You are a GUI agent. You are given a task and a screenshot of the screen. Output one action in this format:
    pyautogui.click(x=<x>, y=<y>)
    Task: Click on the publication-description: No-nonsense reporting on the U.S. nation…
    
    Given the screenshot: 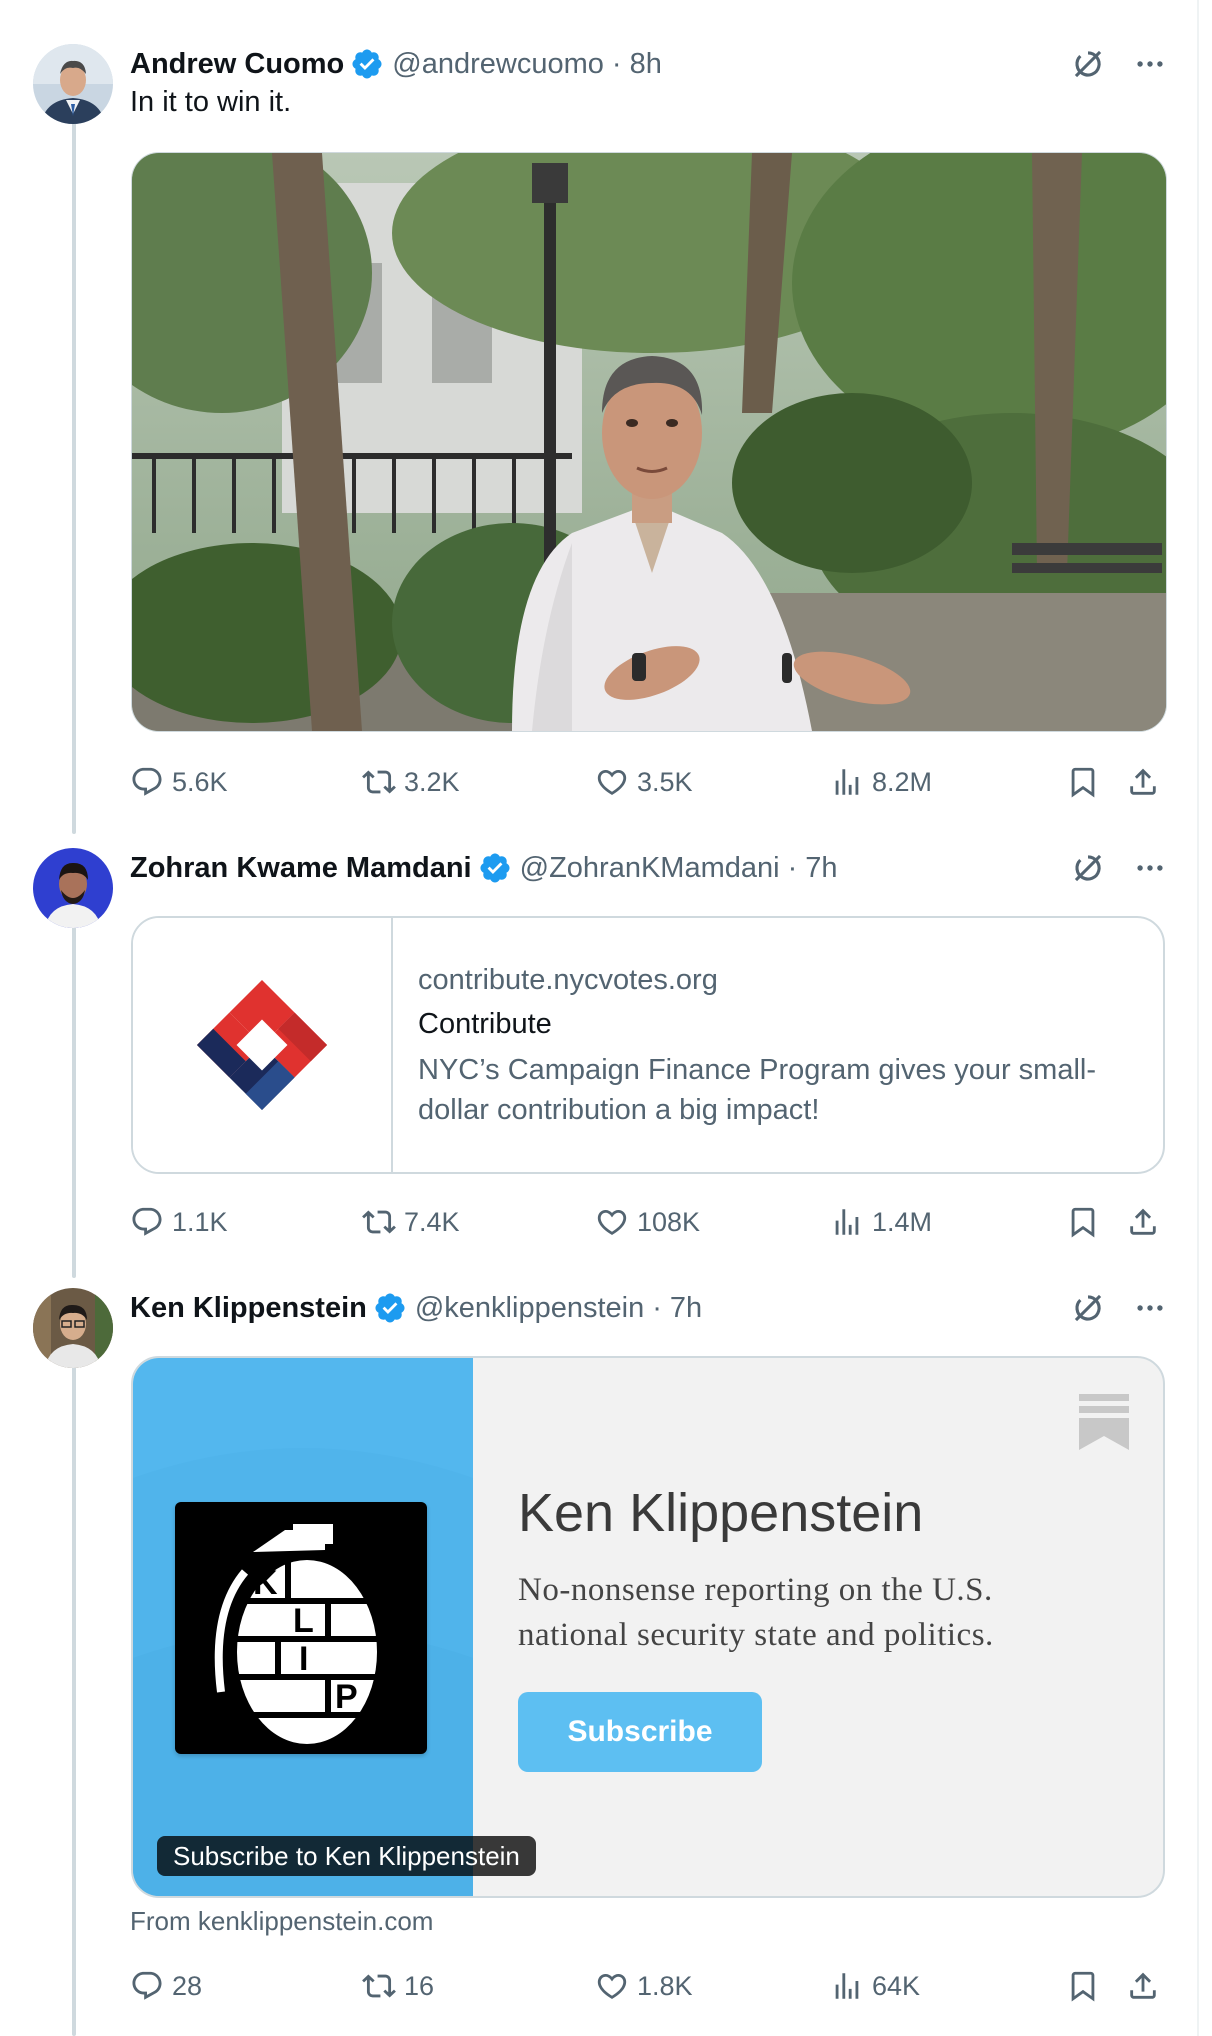 What is the action you would take?
    pyautogui.click(x=756, y=1612)
    